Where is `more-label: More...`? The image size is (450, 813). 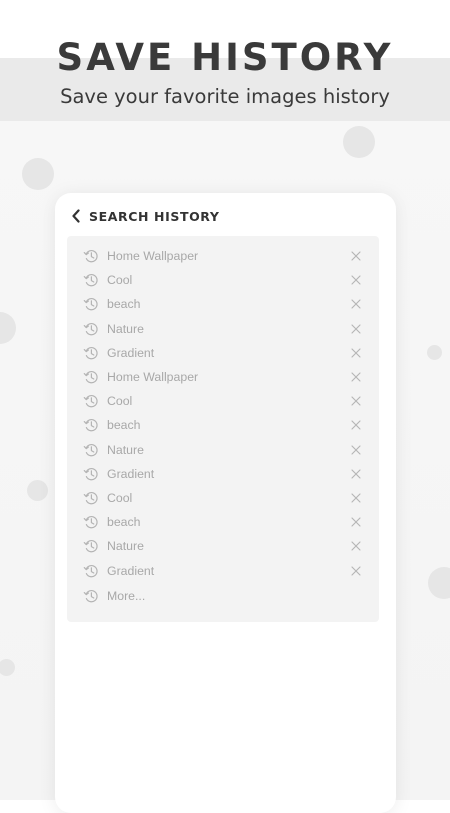
more-label: More... is located at coordinates (126, 596).